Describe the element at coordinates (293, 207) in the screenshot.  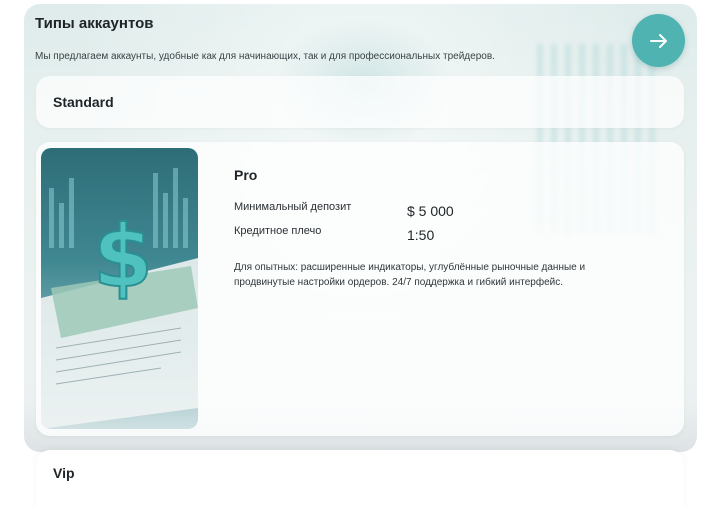
I see `min-deposit-label: Минимальный депозит` at that location.